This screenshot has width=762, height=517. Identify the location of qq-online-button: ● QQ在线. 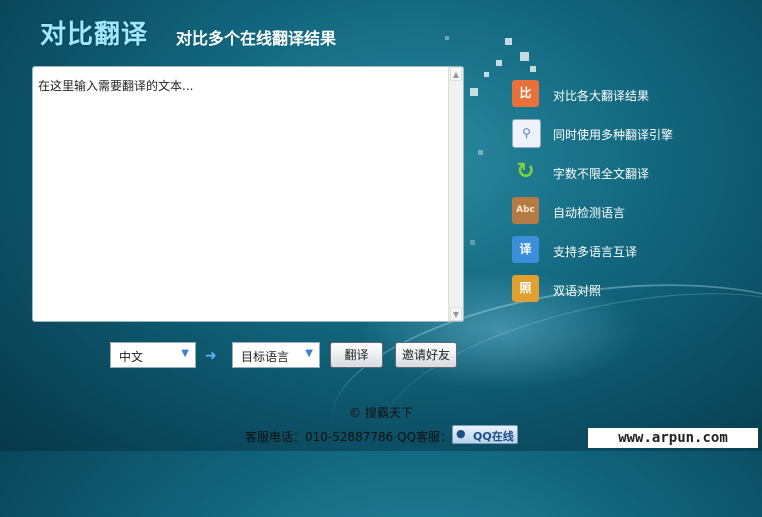
(485, 434).